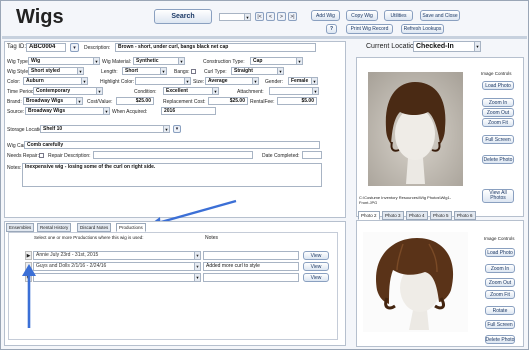  I want to click on replacement-cost-label: Replacement Cost:, so click(184, 102).